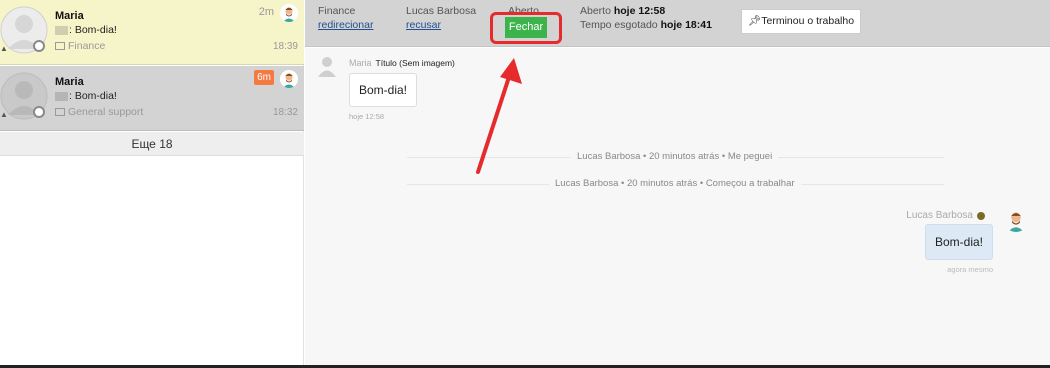 The image size is (1050, 368). What do you see at coordinates (754, 21) in the screenshot?
I see `pin-icon: 📌︎` at bounding box center [754, 21].